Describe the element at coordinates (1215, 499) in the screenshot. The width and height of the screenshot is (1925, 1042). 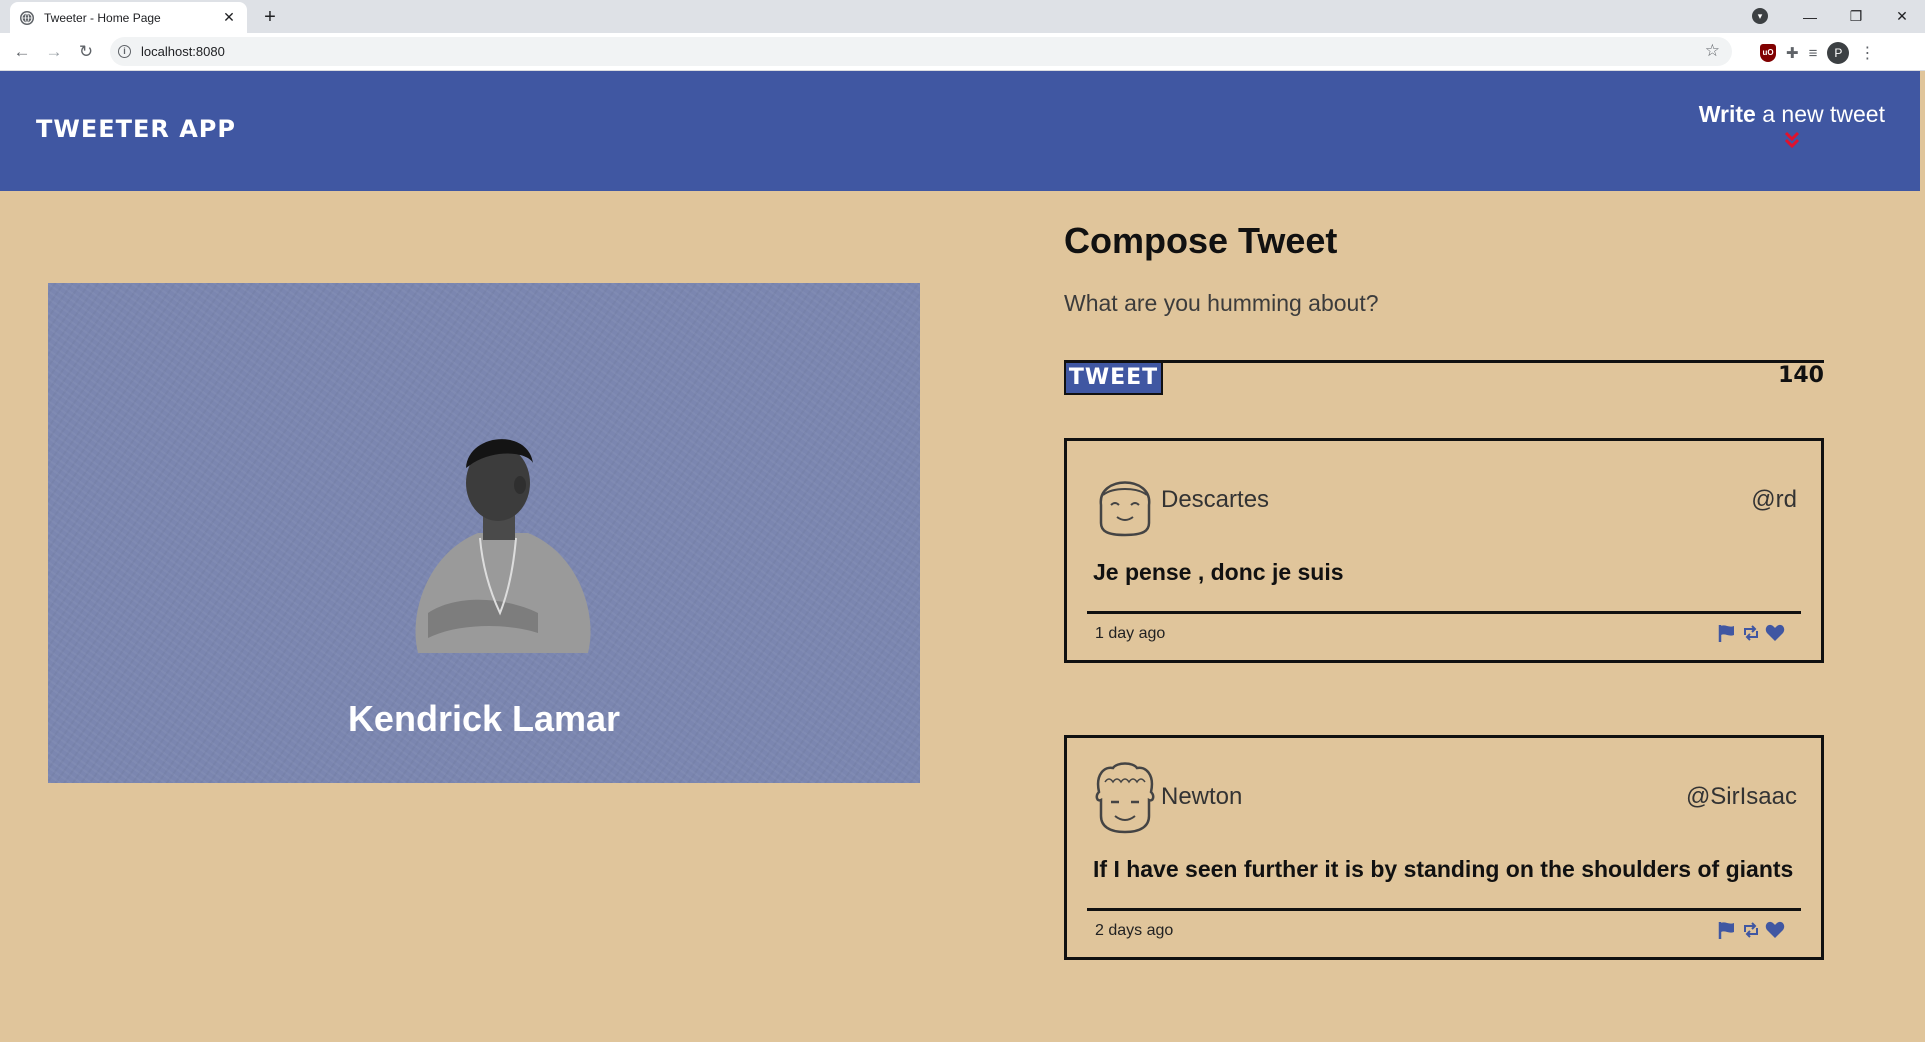
I see `tweet-author-name: Descartes` at that location.